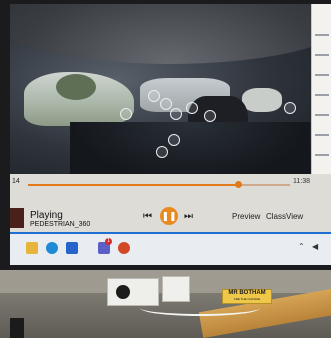  I want to click on progress-fill, so click(133, 185).